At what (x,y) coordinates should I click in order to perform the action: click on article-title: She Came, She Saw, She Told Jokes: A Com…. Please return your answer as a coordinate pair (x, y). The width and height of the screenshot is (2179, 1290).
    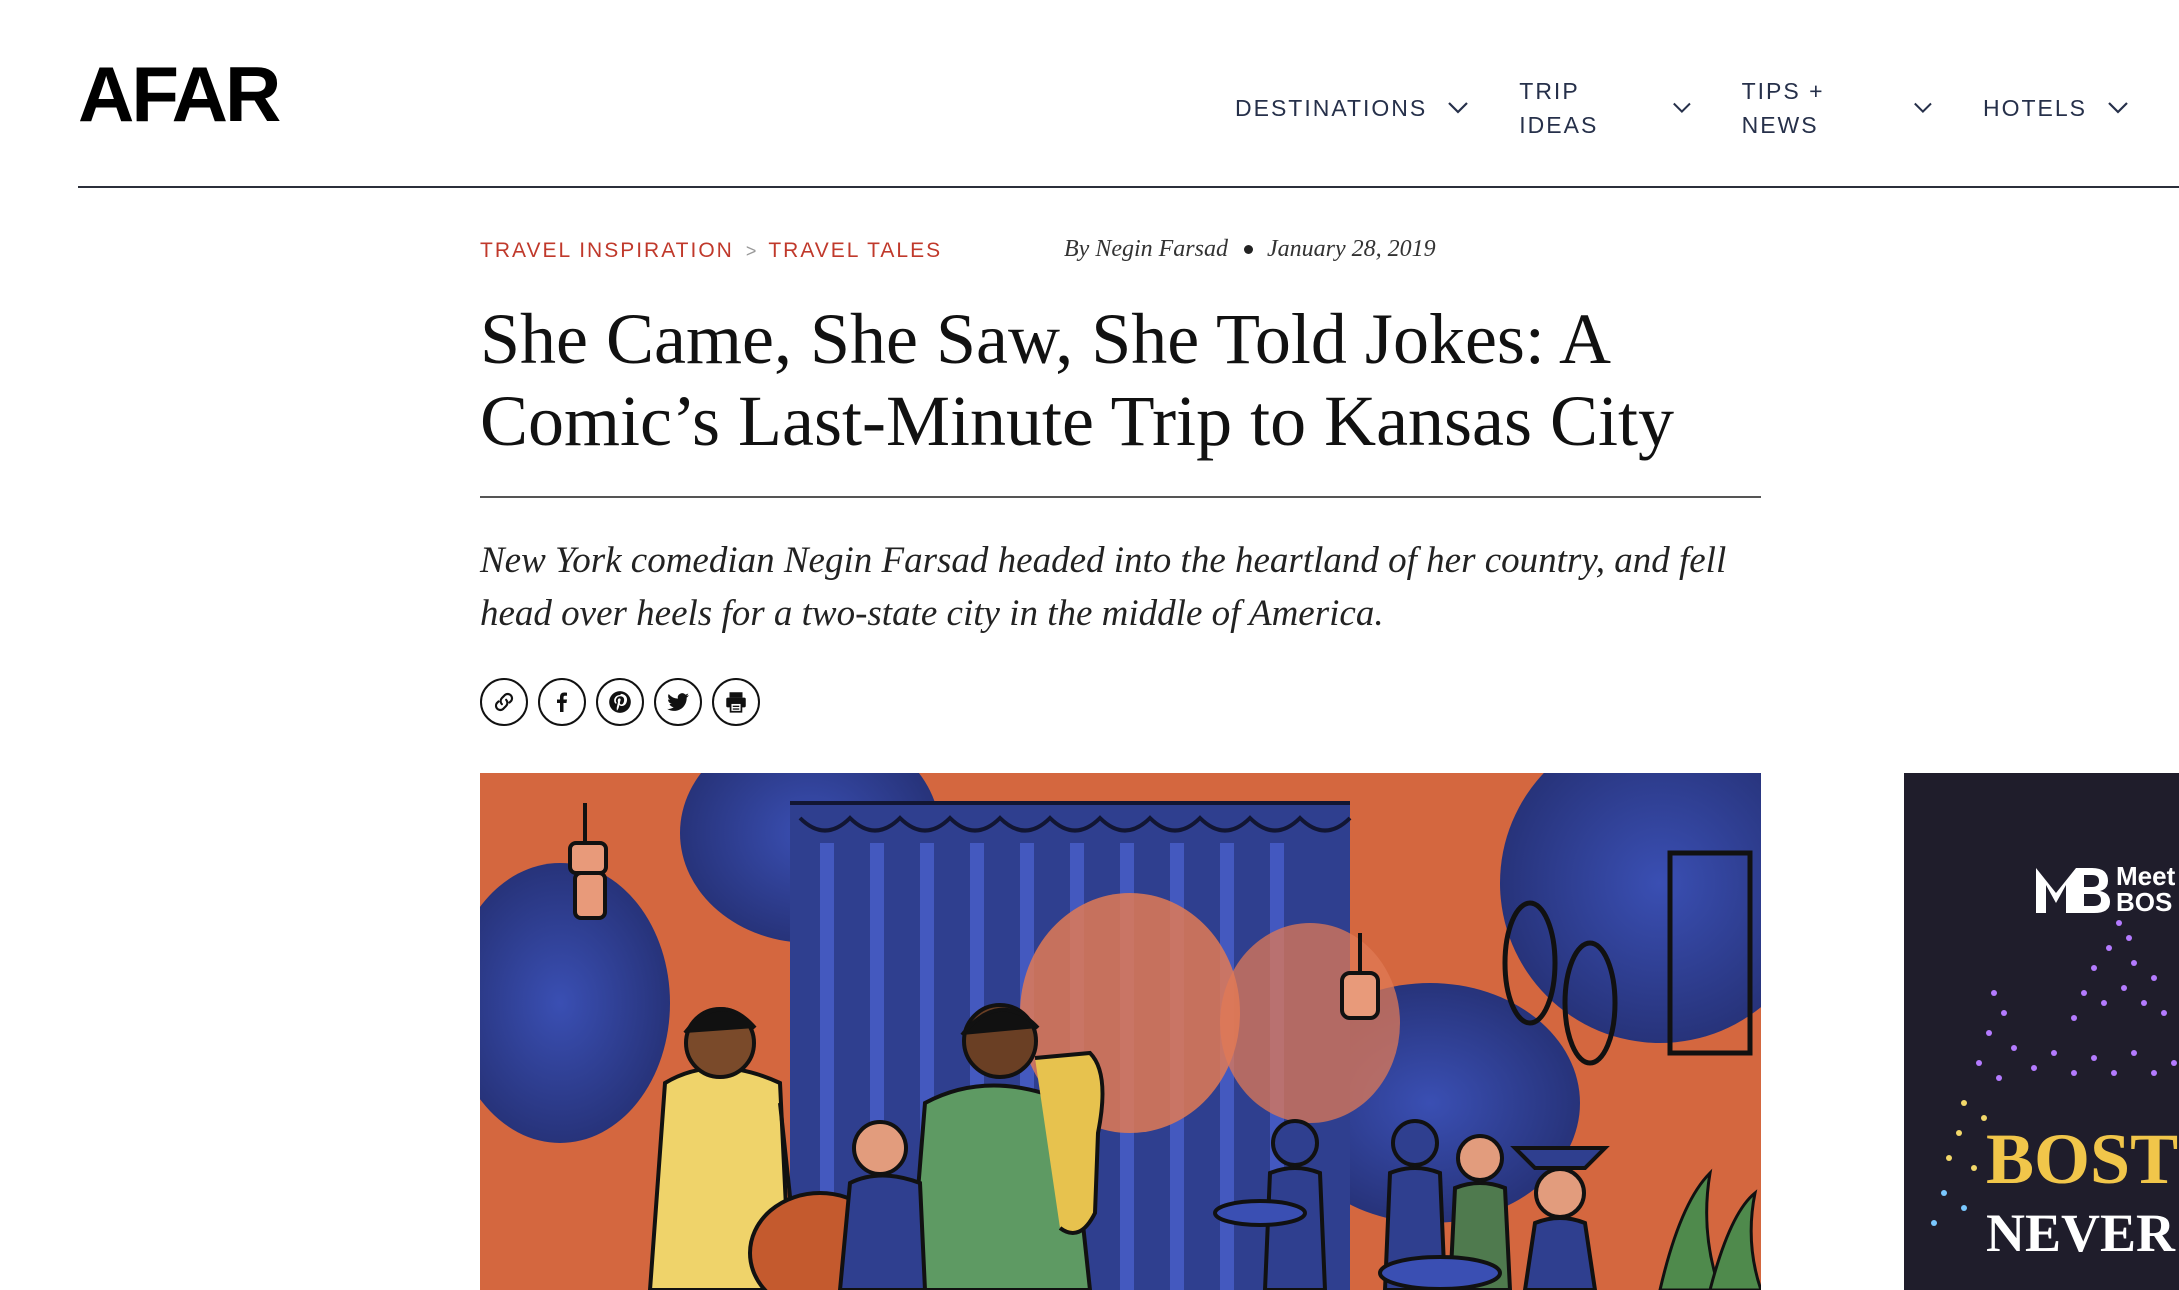
    Looking at the image, I should click on (1077, 380).